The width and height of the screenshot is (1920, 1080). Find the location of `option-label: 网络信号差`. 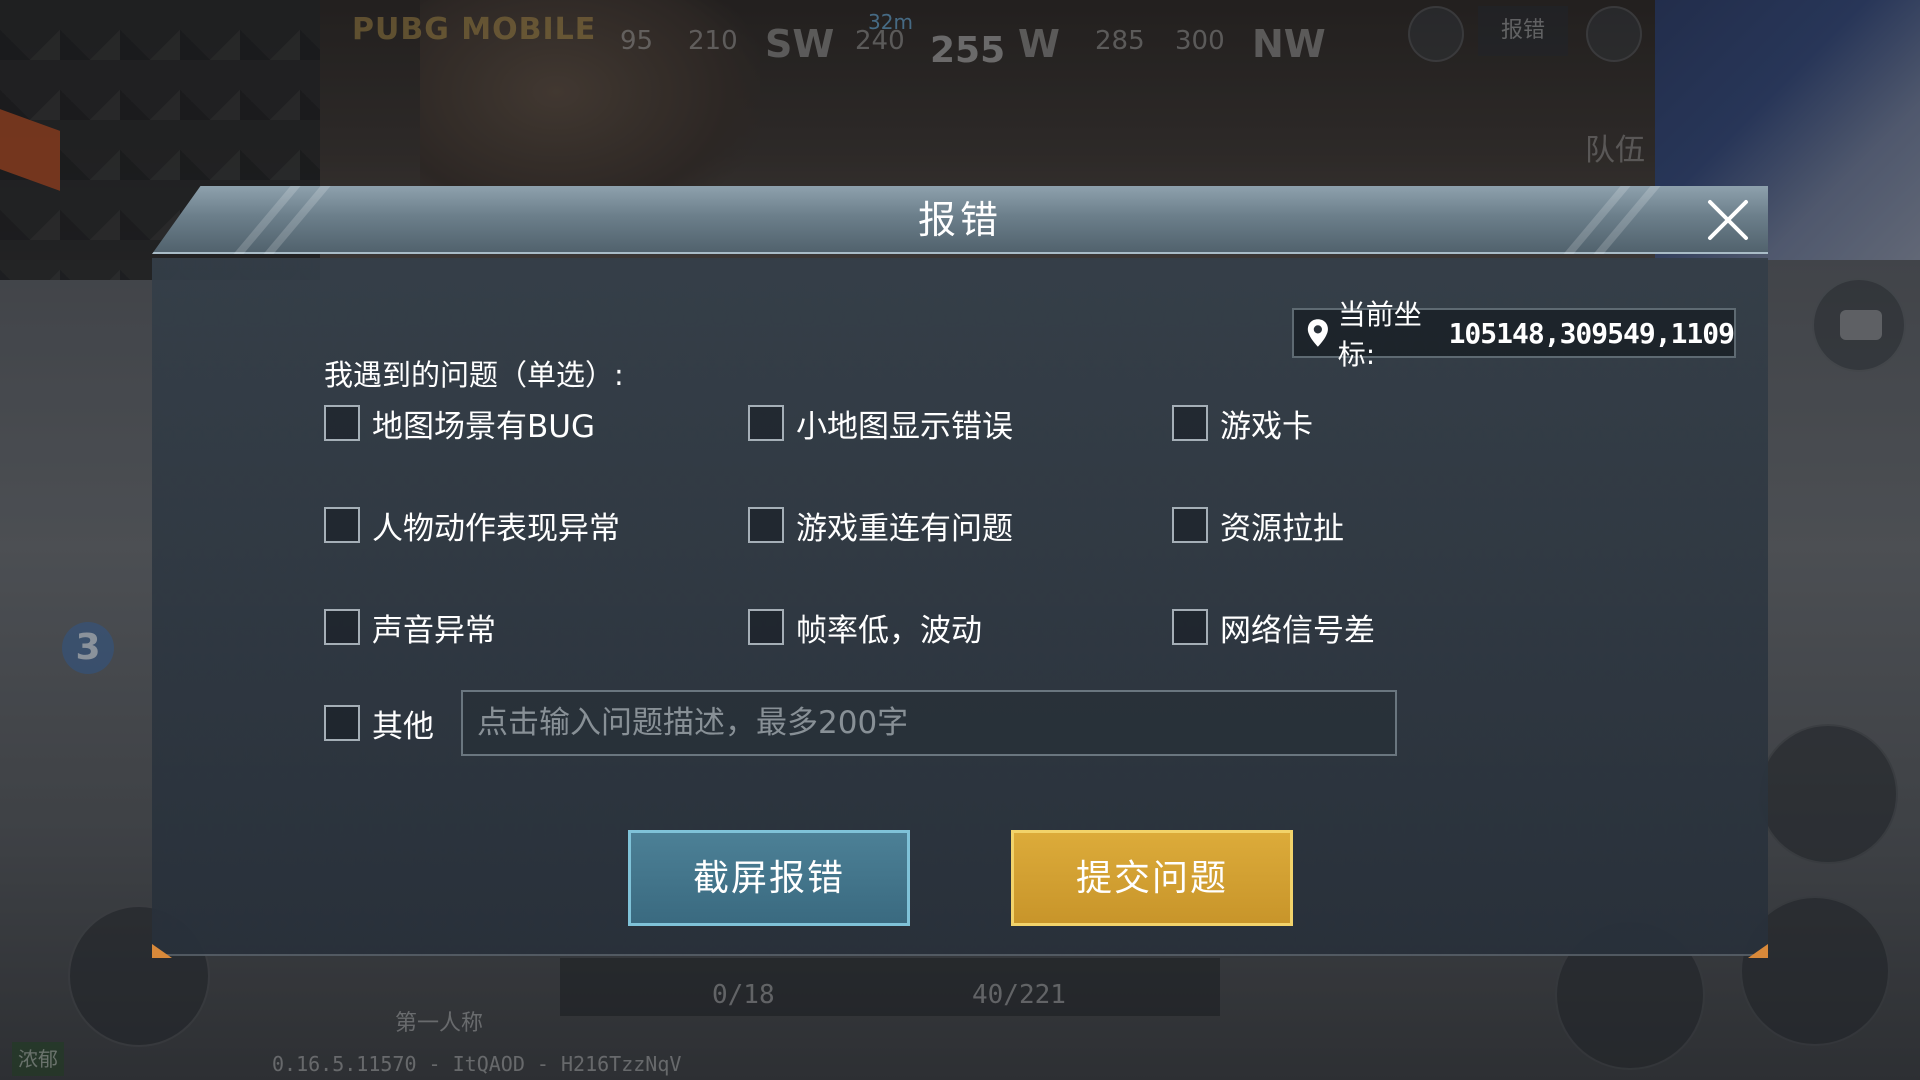

option-label: 网络信号差 is located at coordinates (1297, 630).